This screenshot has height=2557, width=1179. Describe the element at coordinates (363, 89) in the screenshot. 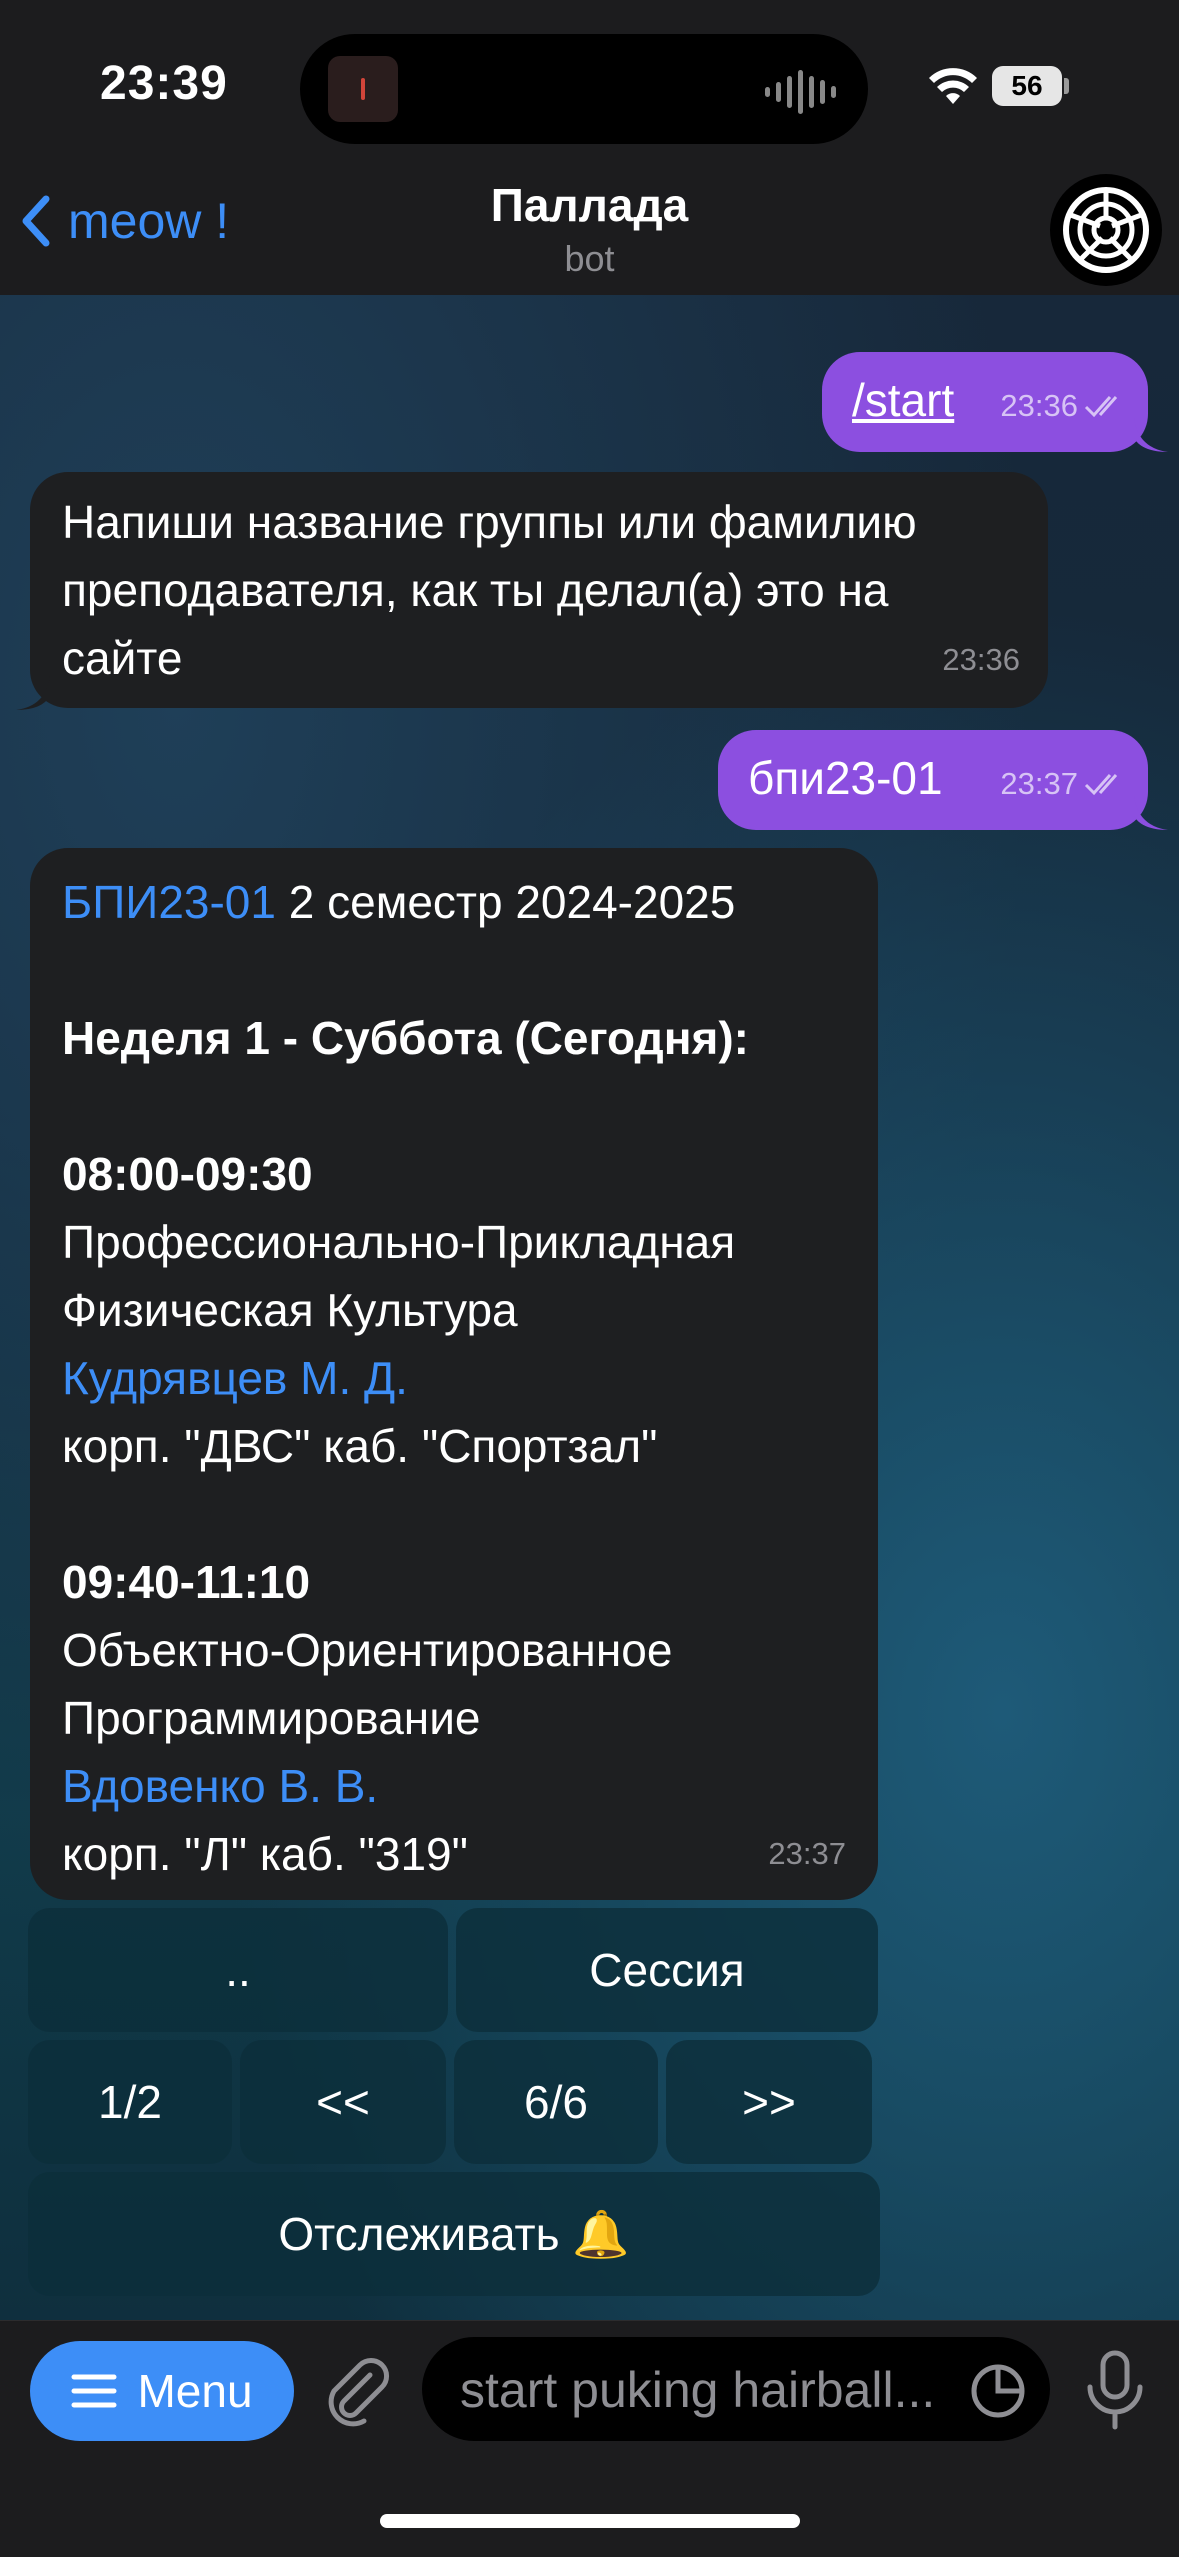

I see `now-playing-artwork` at that location.